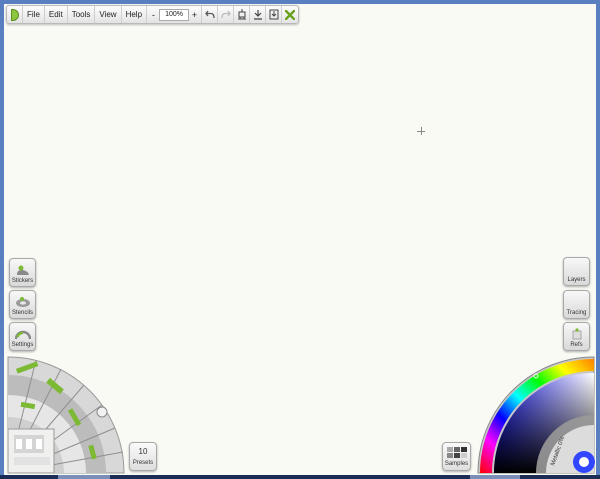  I want to click on artrage-logo-icon, so click(15, 14).